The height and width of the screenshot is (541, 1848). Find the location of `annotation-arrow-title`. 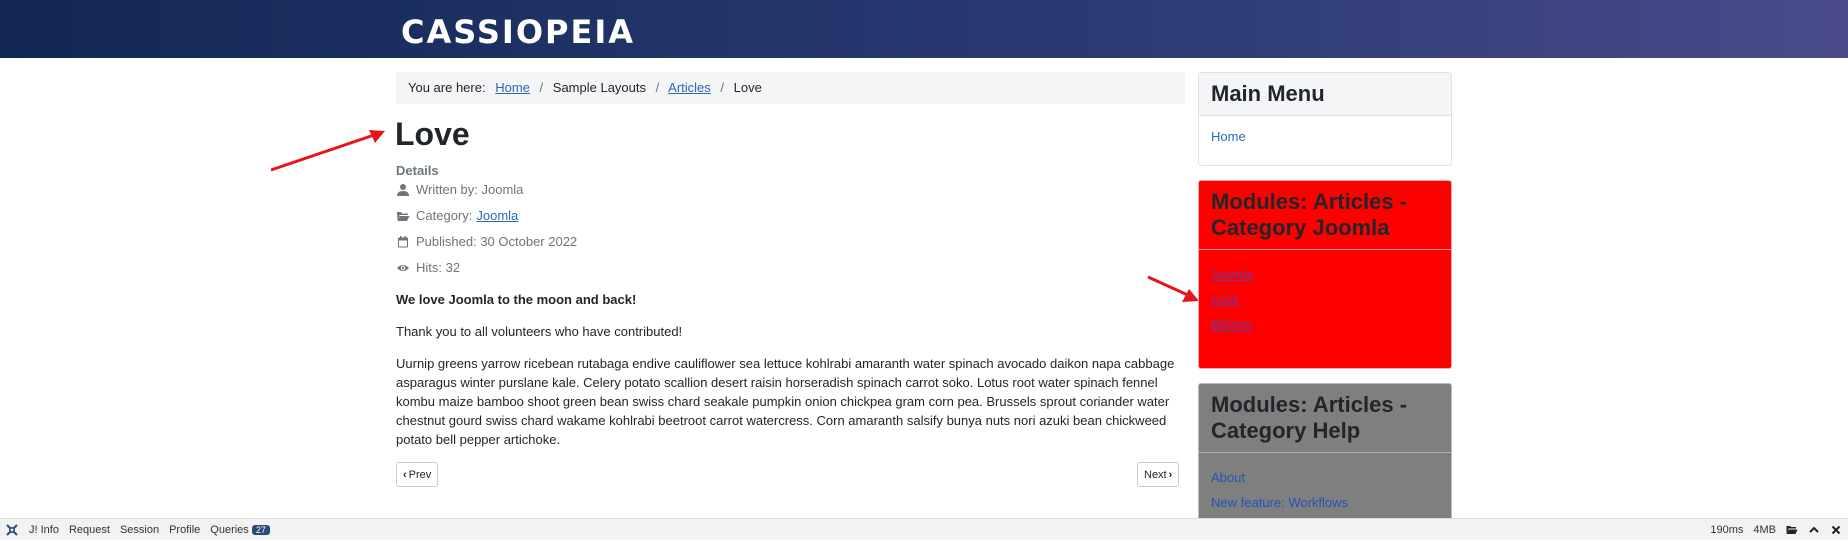

annotation-arrow-title is located at coordinates (327, 151).